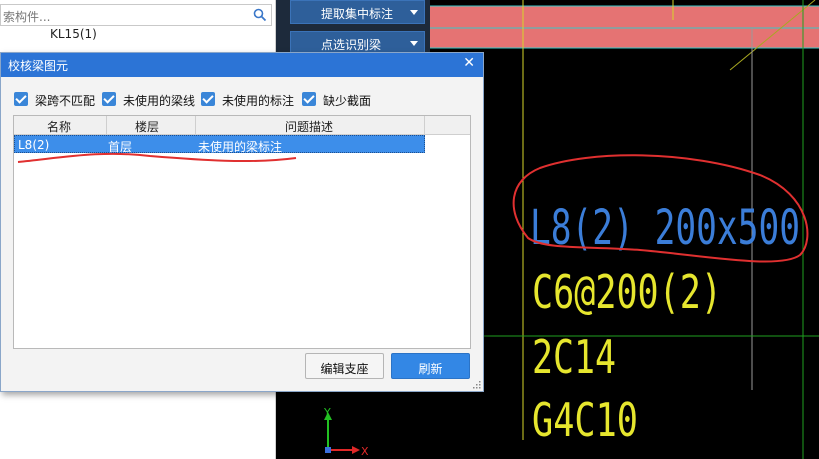 Image resolution: width=819 pixels, height=459 pixels. I want to click on filter-label: 未使用的标注, so click(258, 101).